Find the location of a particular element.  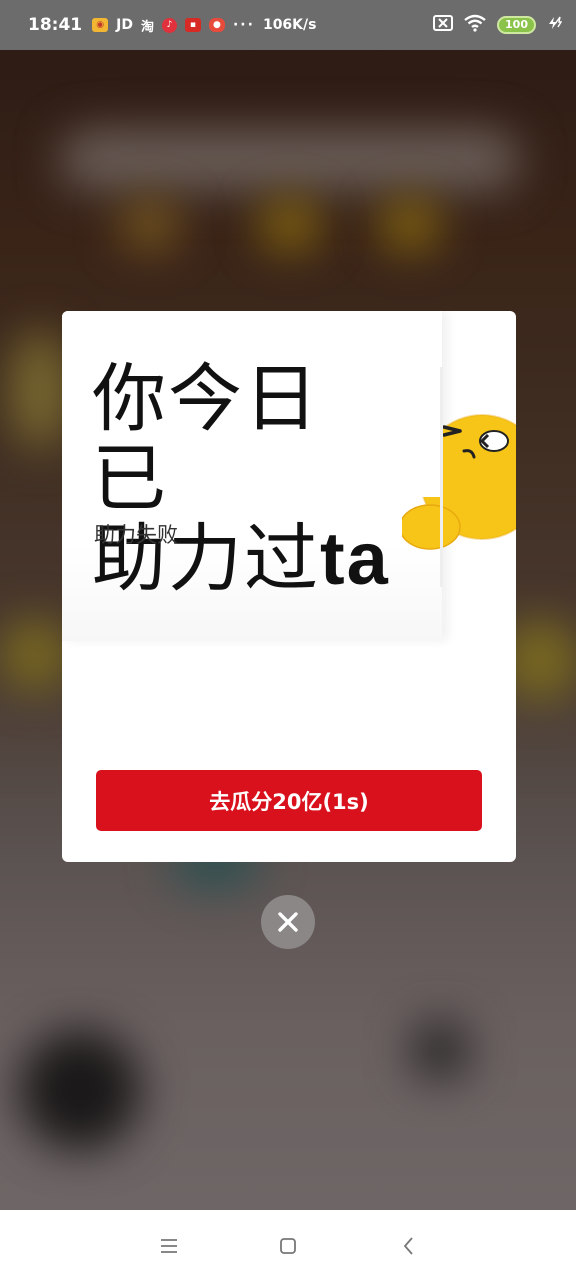

network-speed: 106K/s is located at coordinates (289, 25).